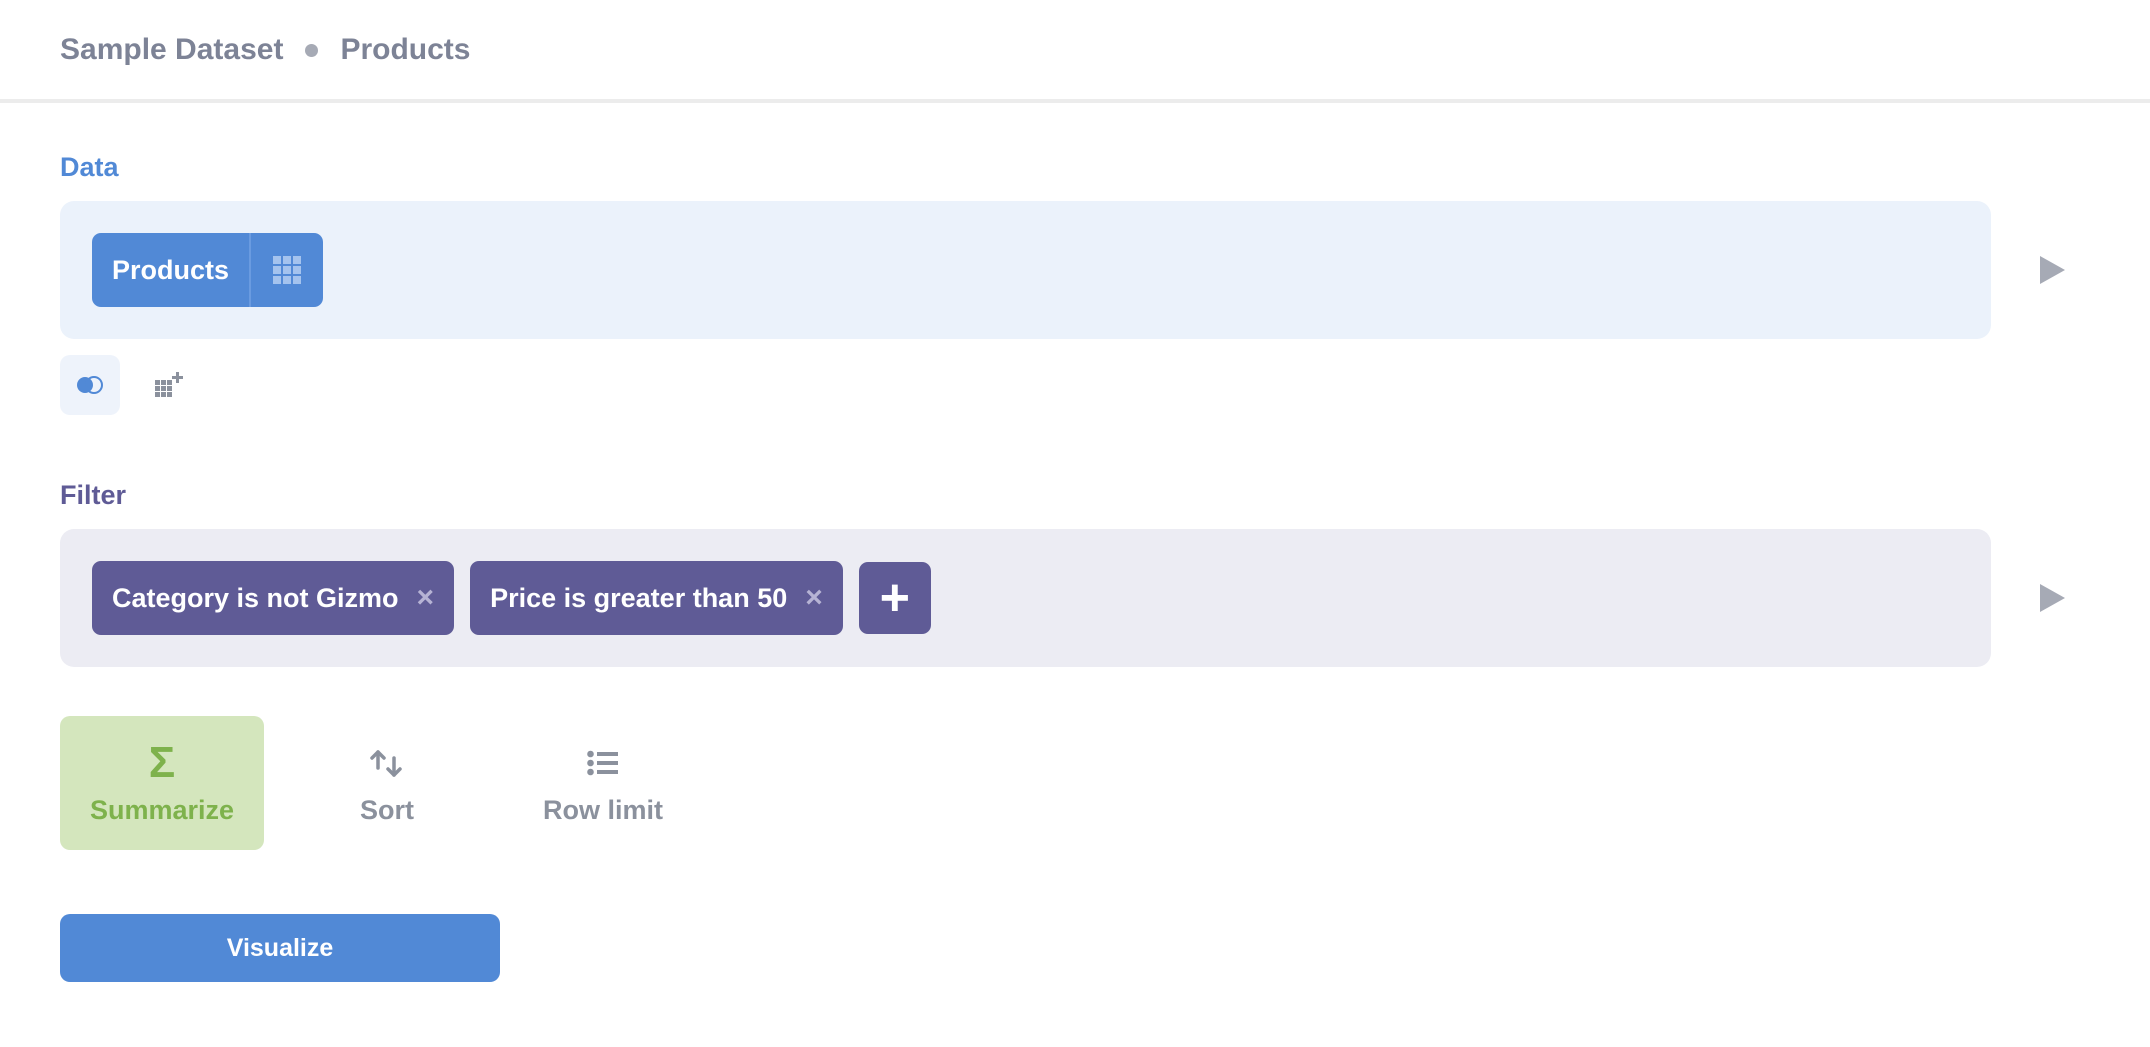 The width and height of the screenshot is (2150, 1047). I want to click on breadcrumb: Sample Dataset Products, so click(265, 50).